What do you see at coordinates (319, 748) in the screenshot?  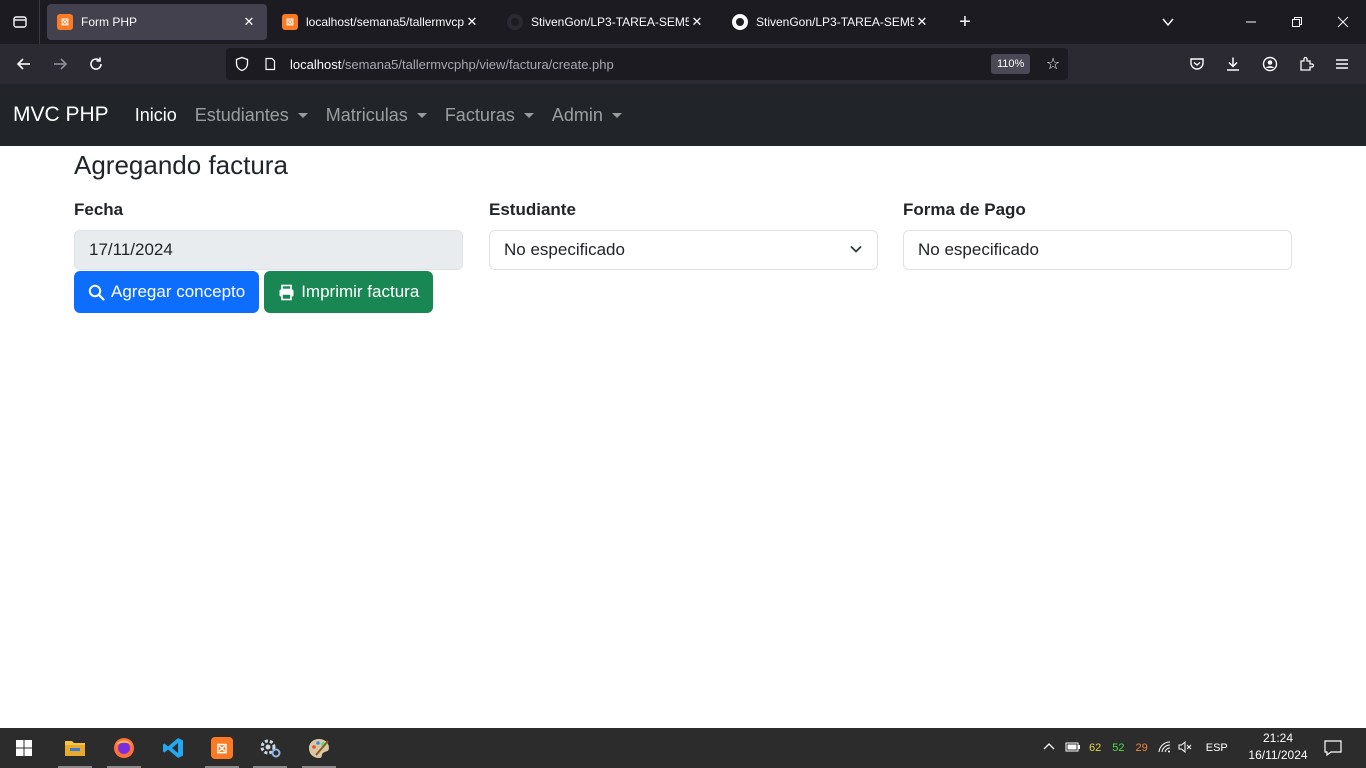 I see `paint-icon` at bounding box center [319, 748].